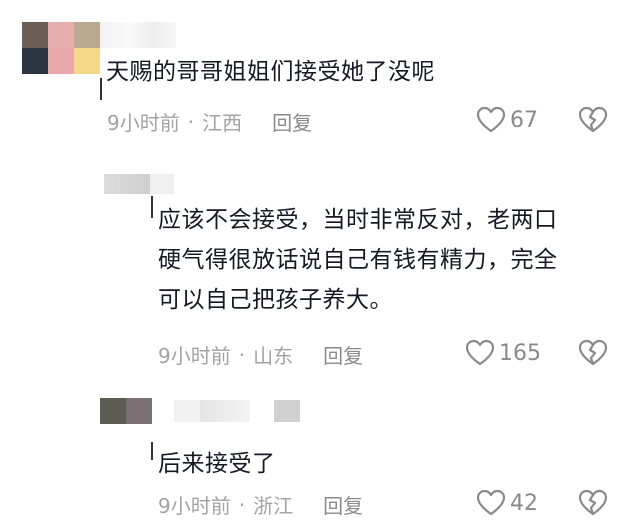  What do you see at coordinates (273, 356) in the screenshot?
I see `comment-location: 山东` at bounding box center [273, 356].